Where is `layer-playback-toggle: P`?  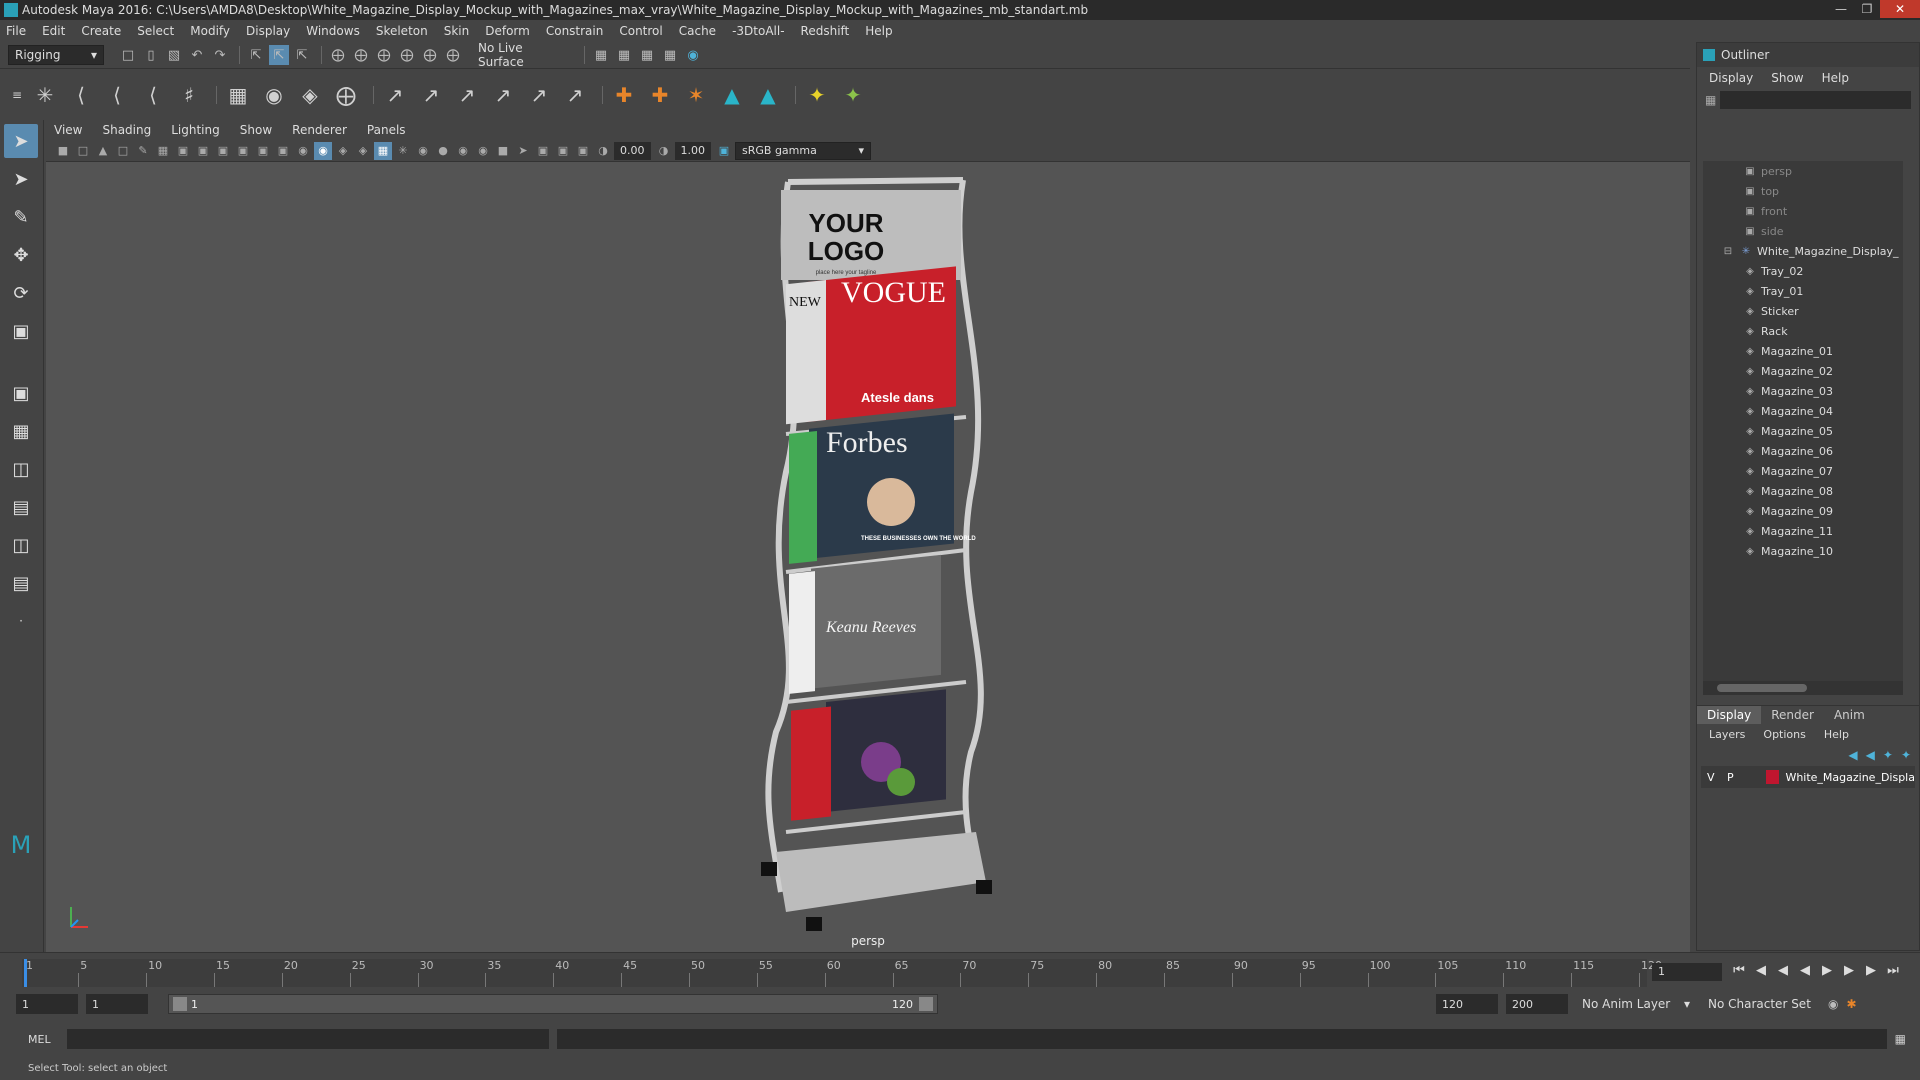 layer-playback-toggle: P is located at coordinates (1731, 777).